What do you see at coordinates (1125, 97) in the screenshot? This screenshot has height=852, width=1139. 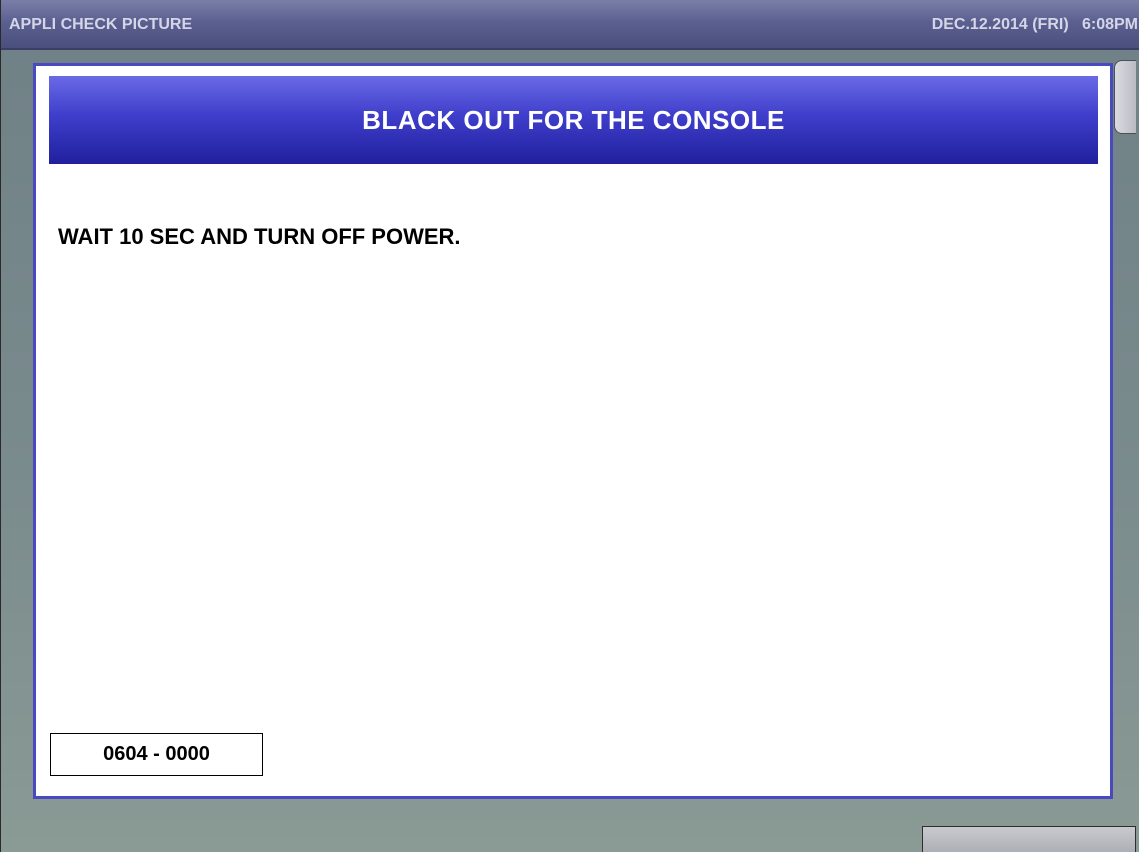 I see `side-tab-button` at bounding box center [1125, 97].